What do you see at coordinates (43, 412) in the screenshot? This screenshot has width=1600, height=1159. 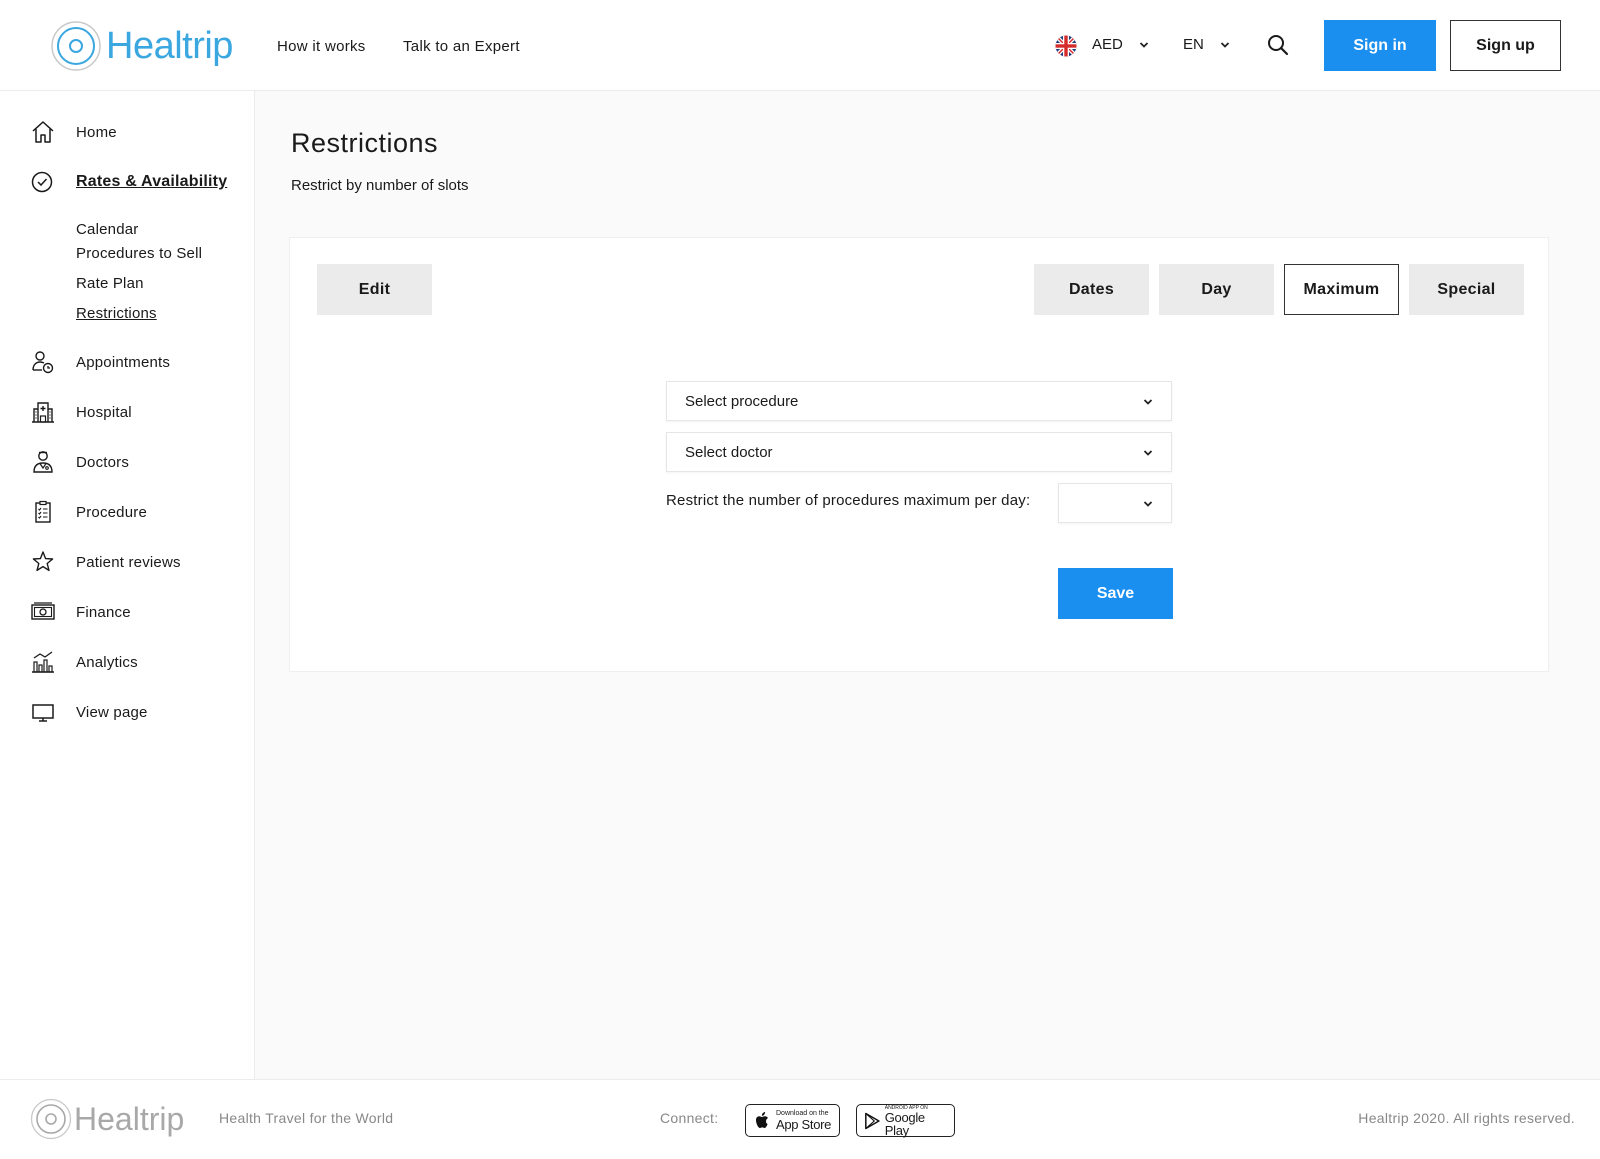 I see `hospital-icon` at bounding box center [43, 412].